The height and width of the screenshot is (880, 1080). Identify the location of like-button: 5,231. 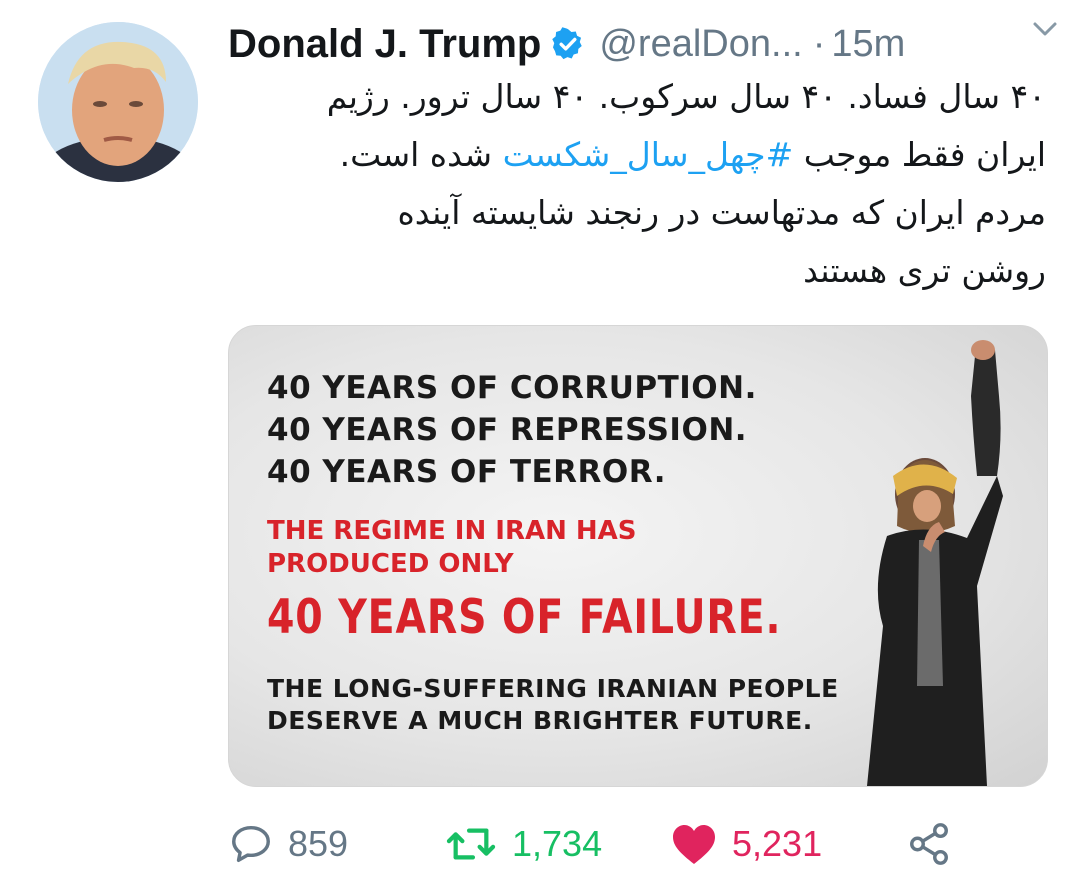
(788, 844).